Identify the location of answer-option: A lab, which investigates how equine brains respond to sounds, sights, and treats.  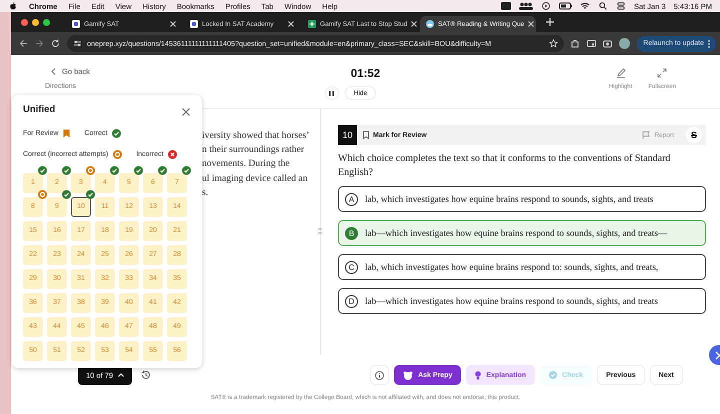
(522, 199).